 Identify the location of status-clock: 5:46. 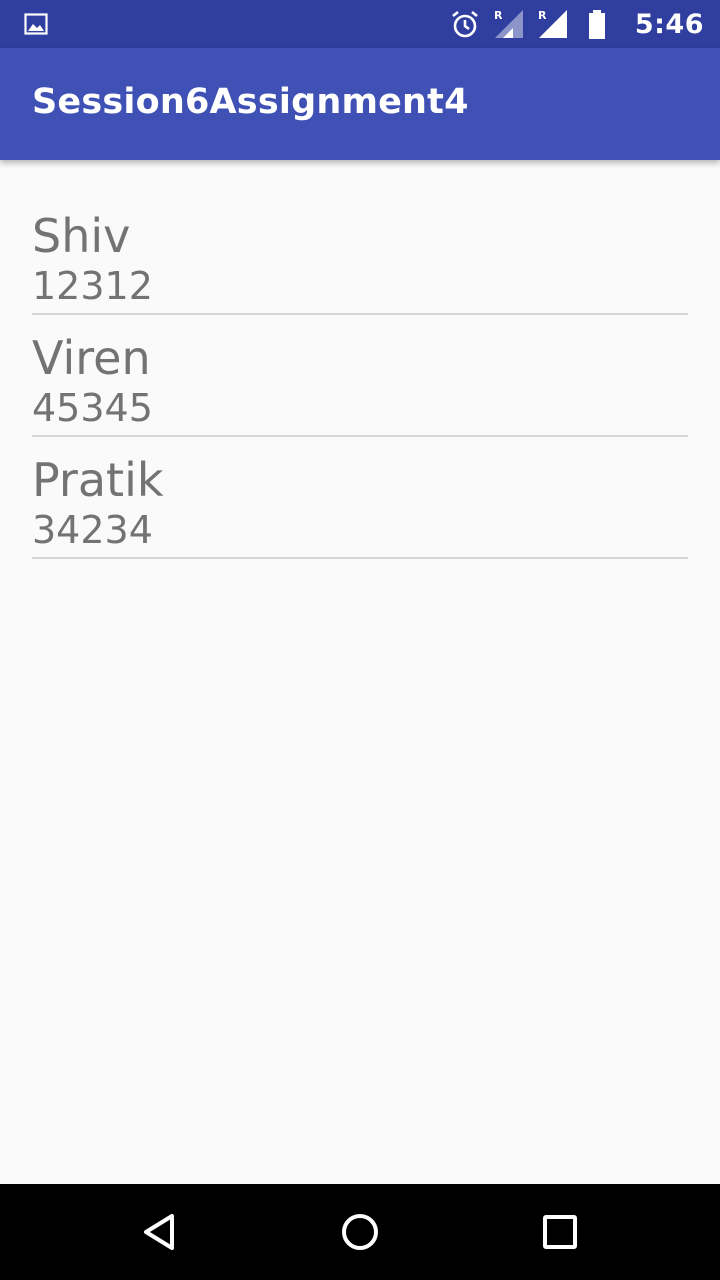
(669, 24).